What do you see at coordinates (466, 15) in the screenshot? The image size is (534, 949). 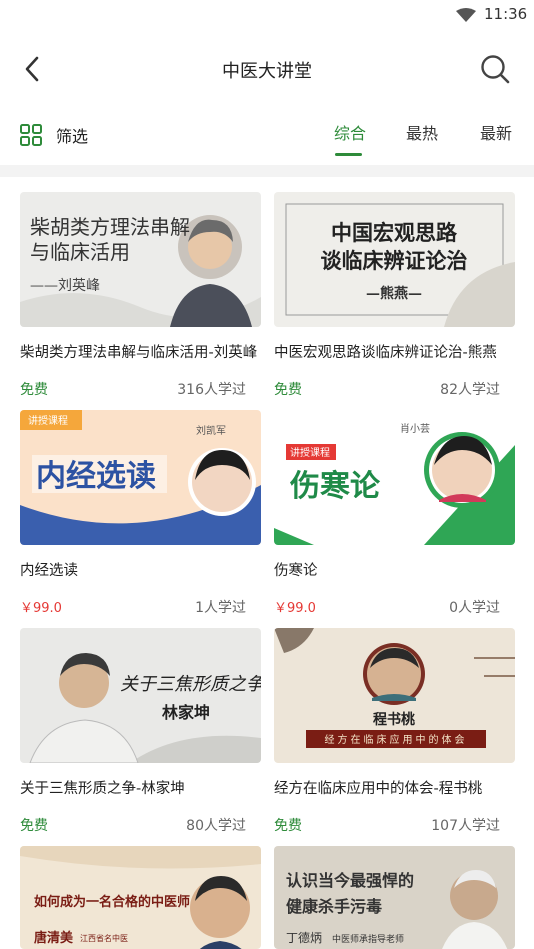 I see `wifi-icon` at bounding box center [466, 15].